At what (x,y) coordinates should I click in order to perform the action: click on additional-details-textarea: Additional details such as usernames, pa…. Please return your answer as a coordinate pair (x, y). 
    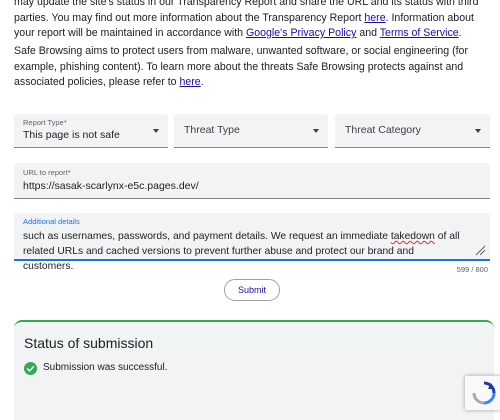
    Looking at the image, I should click on (252, 242).